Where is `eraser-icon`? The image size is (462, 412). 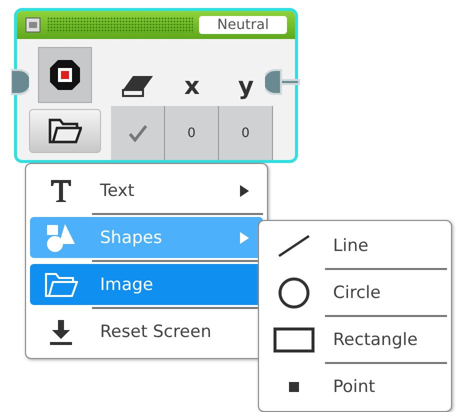 eraser-icon is located at coordinates (138, 86).